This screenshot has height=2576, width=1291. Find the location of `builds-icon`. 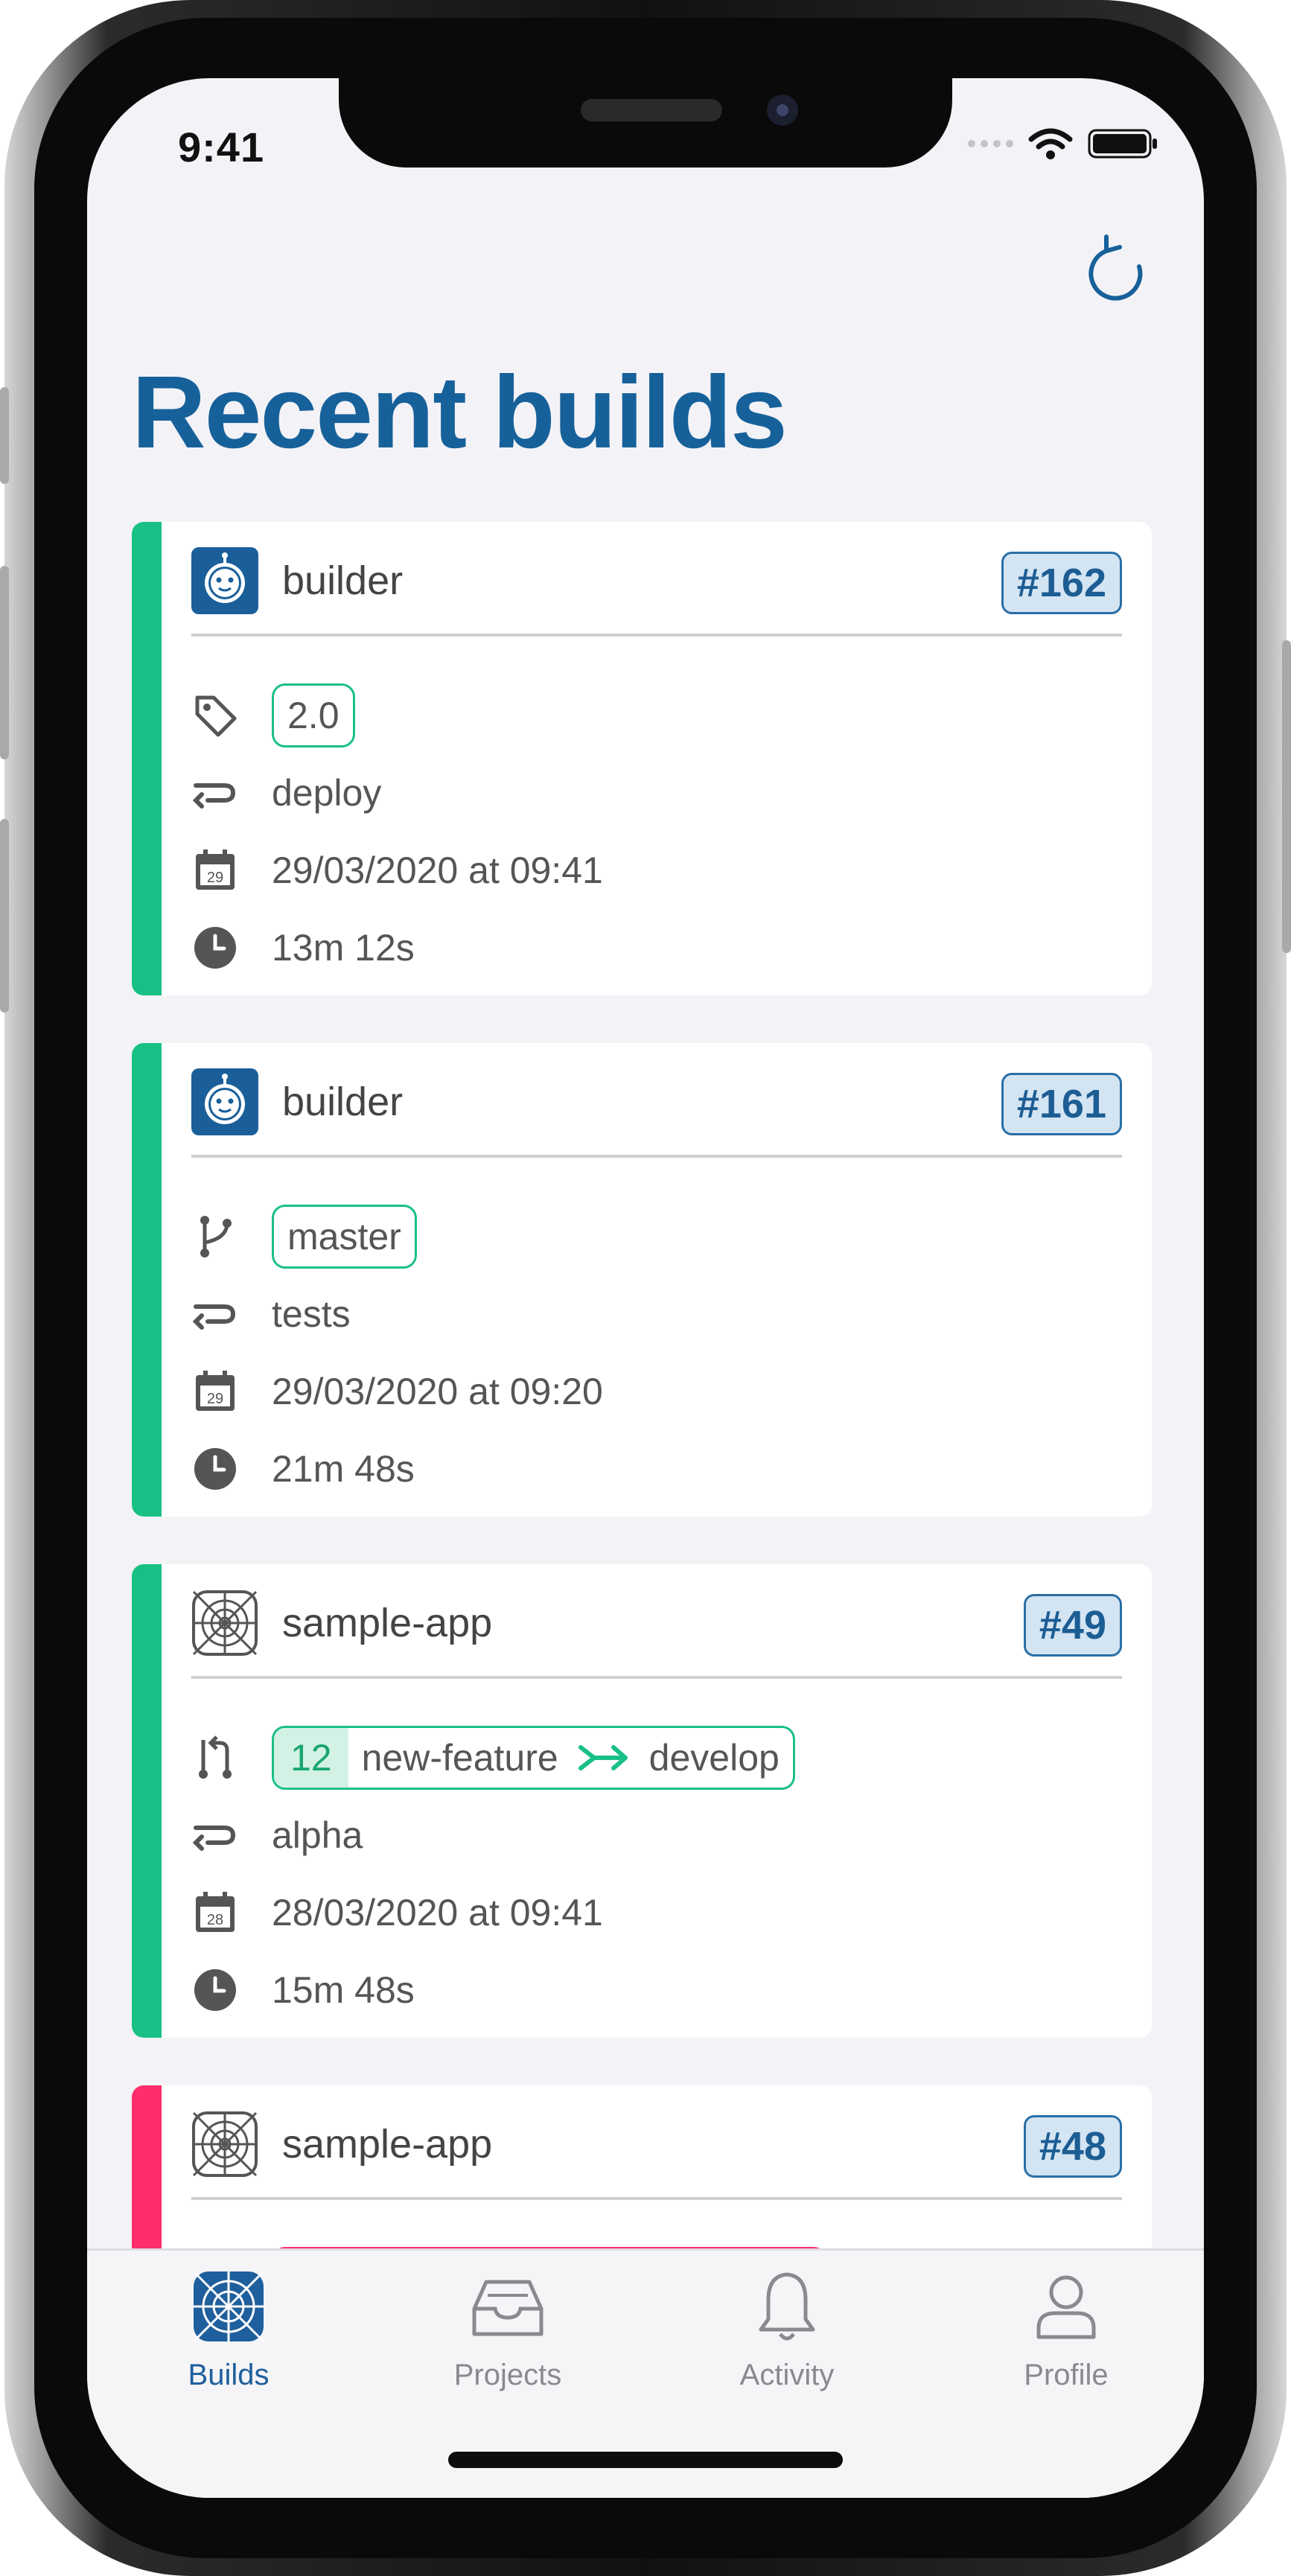

builds-icon is located at coordinates (228, 2306).